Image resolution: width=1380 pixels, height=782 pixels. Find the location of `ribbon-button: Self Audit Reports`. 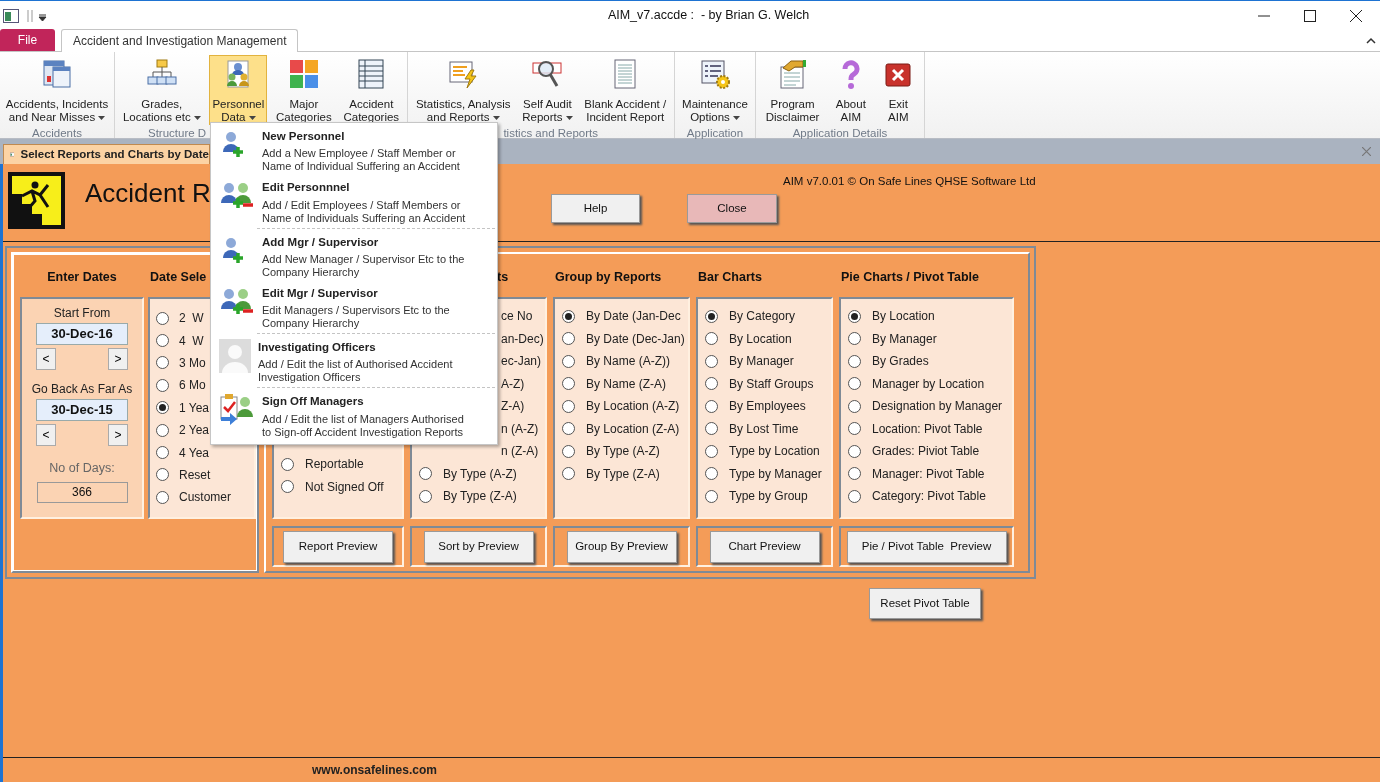

ribbon-button: Self Audit Reports is located at coordinates (547, 90).